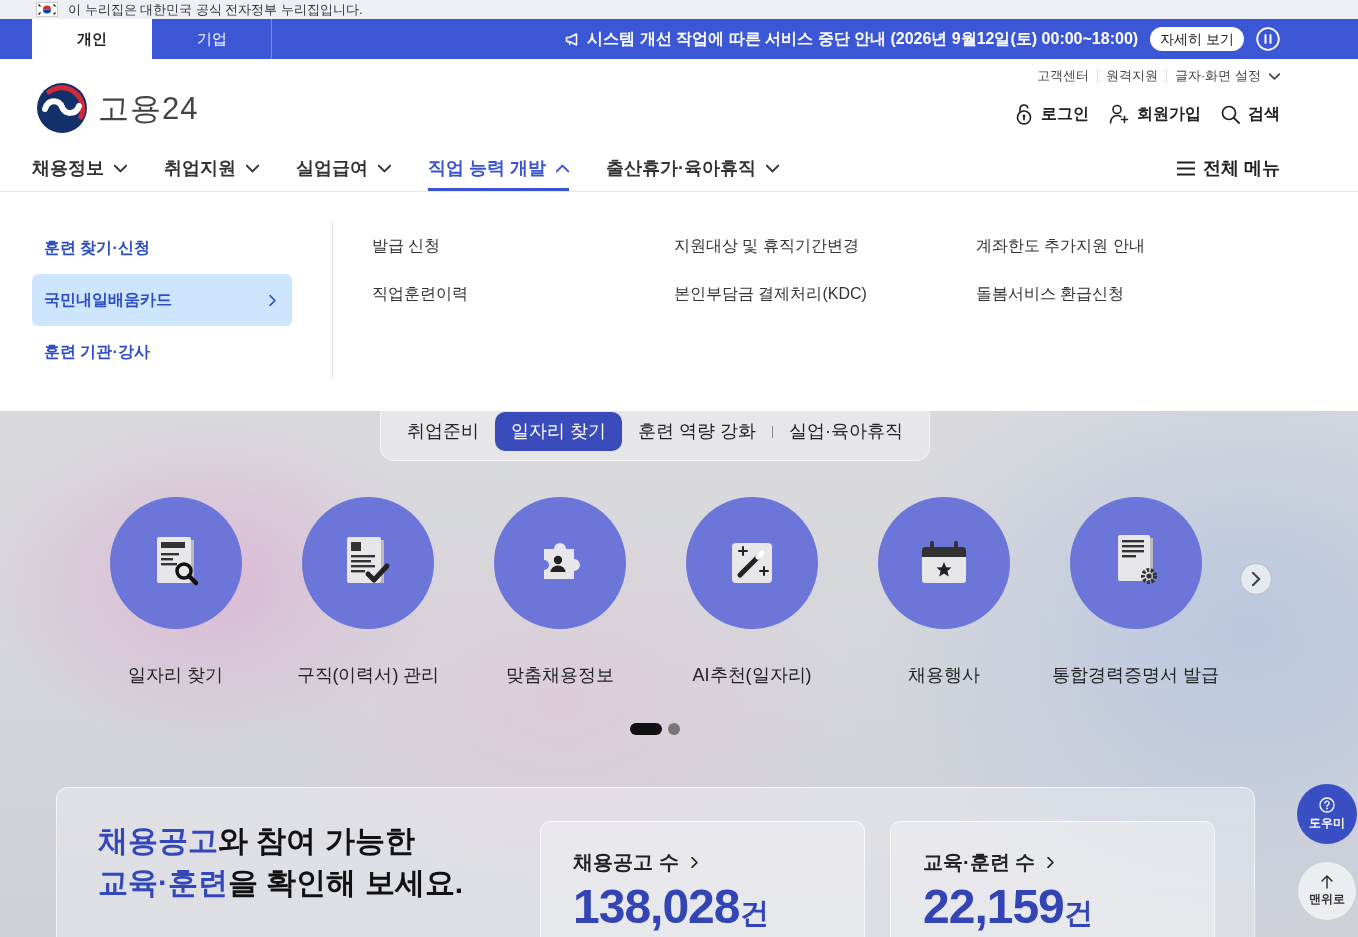 The image size is (1358, 937). What do you see at coordinates (1119, 114) in the screenshot?
I see `user-plus-icon` at bounding box center [1119, 114].